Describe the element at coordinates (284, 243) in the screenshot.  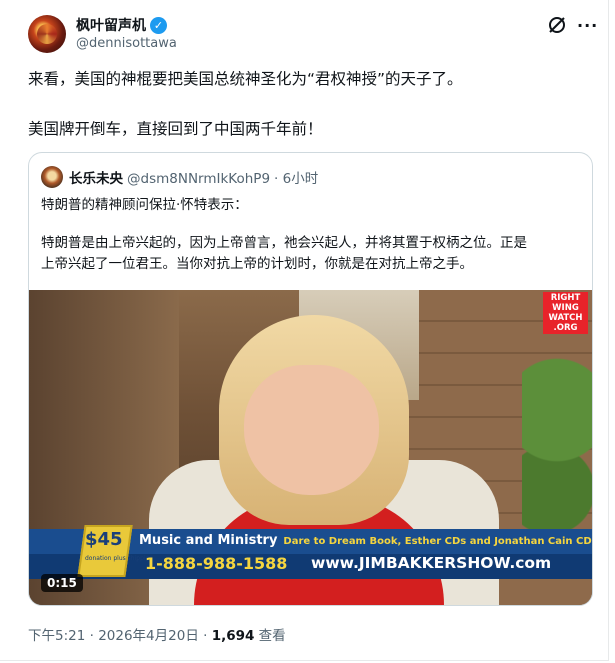
I see `quote-text-line: 特朗普是由上帝兴起的，因为上帝曾言，祂会兴起人，并将其置于权柄之位。正是` at that location.